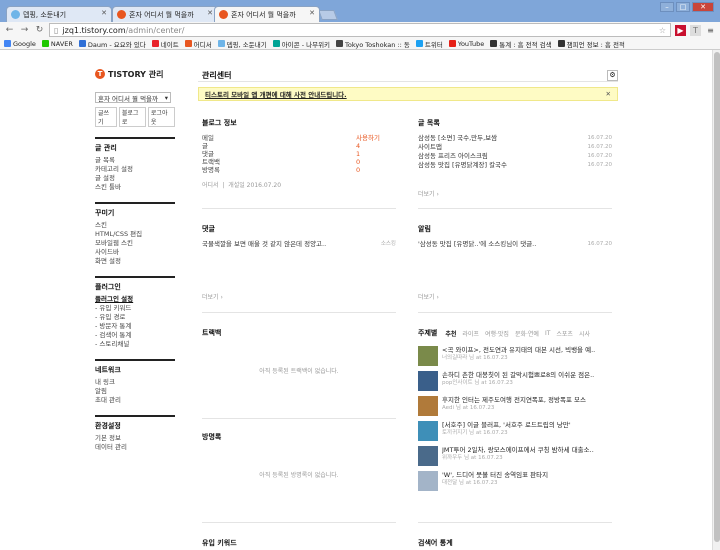 Image resolution: width=720 pixels, height=550 pixels. Describe the element at coordinates (584, 333) in the screenshot. I see `topic-tab: 시사` at that location.